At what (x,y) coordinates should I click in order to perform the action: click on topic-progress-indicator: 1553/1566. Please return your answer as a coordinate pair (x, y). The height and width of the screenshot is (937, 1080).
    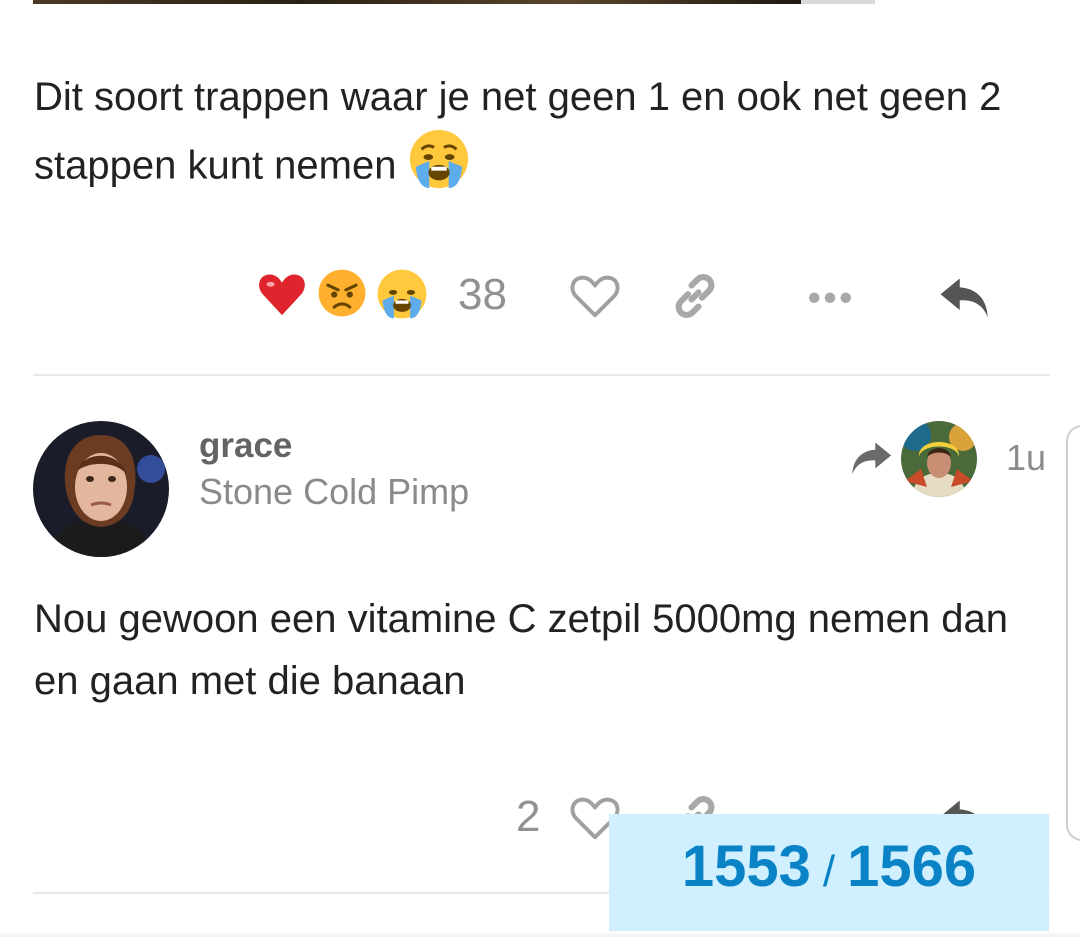
    Looking at the image, I should click on (829, 875).